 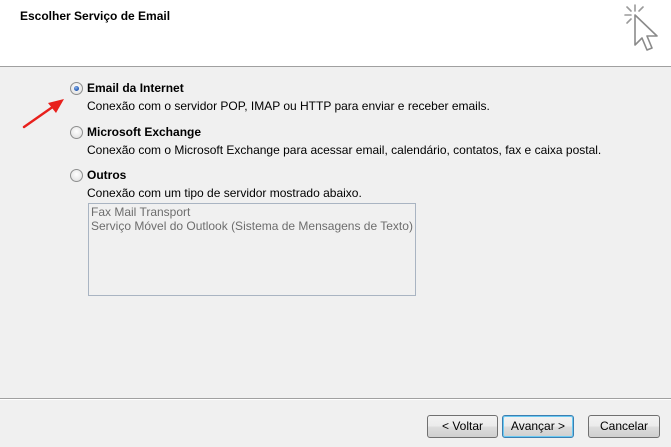 I want to click on cancel-button: Cancelar, so click(x=624, y=426).